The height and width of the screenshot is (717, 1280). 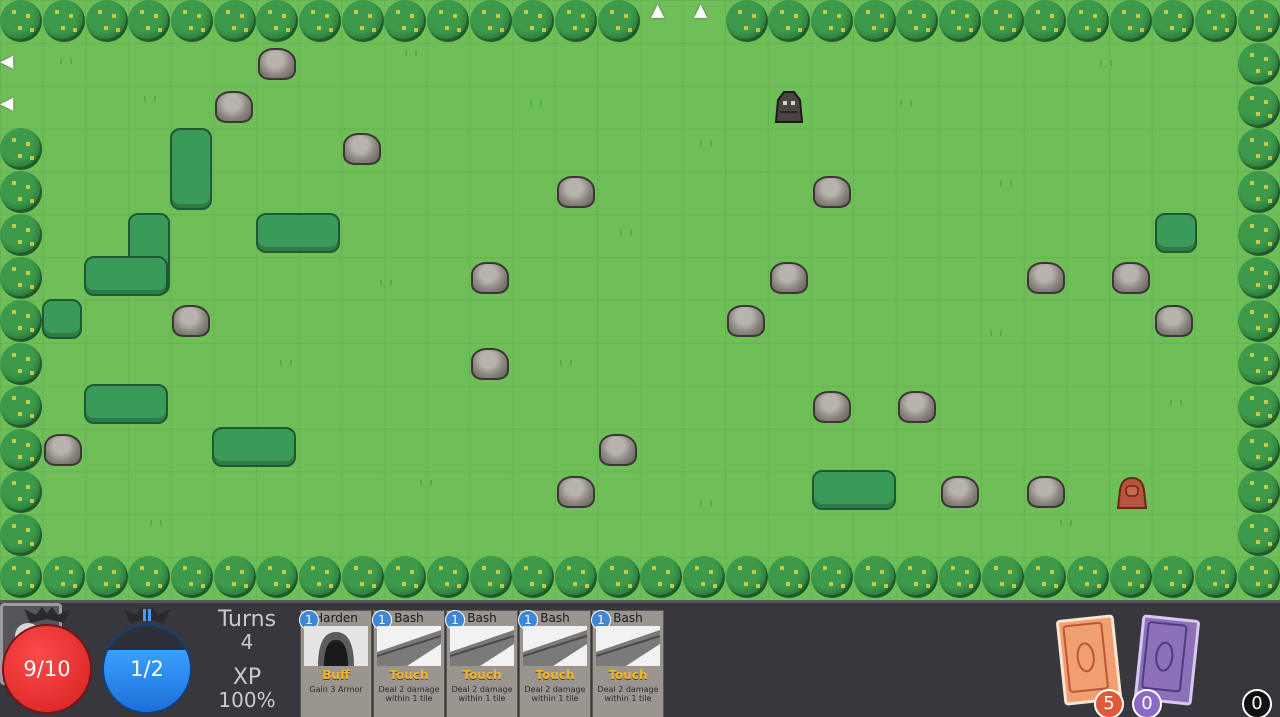 What do you see at coordinates (247, 619) in the screenshot?
I see `turns-label: Turns` at bounding box center [247, 619].